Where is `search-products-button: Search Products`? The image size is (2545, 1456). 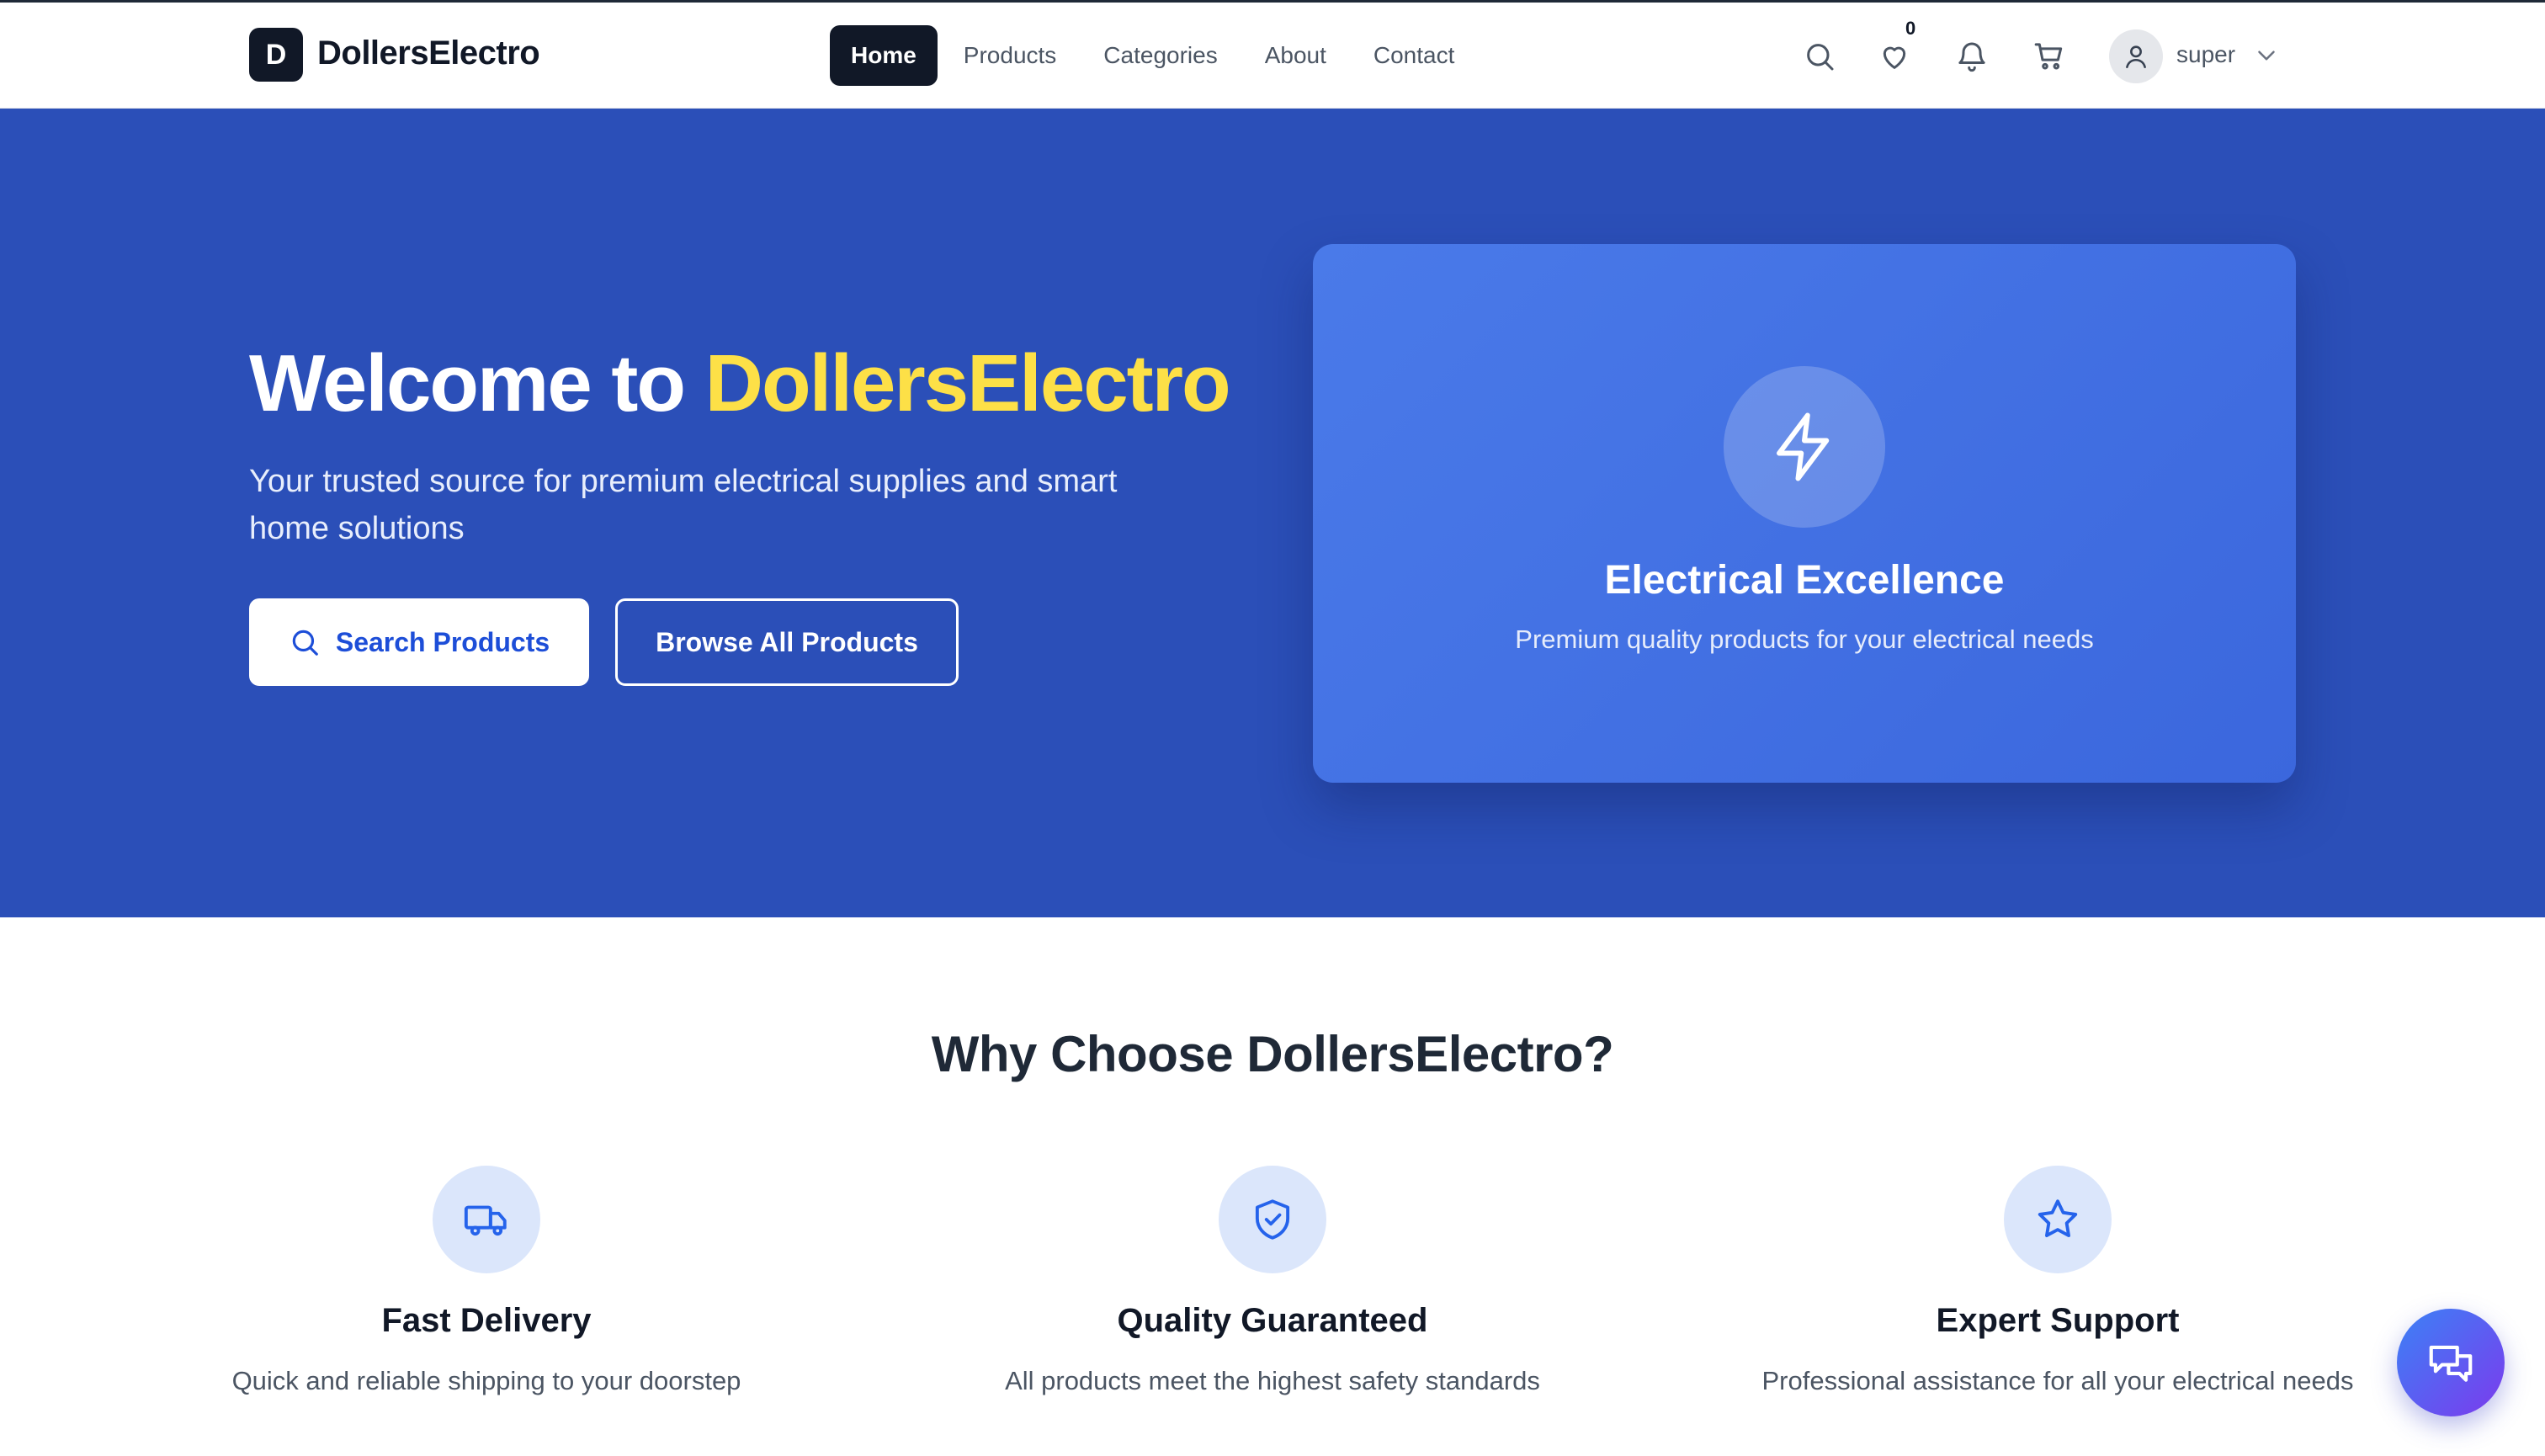 search-products-button: Search Products is located at coordinates (419, 642).